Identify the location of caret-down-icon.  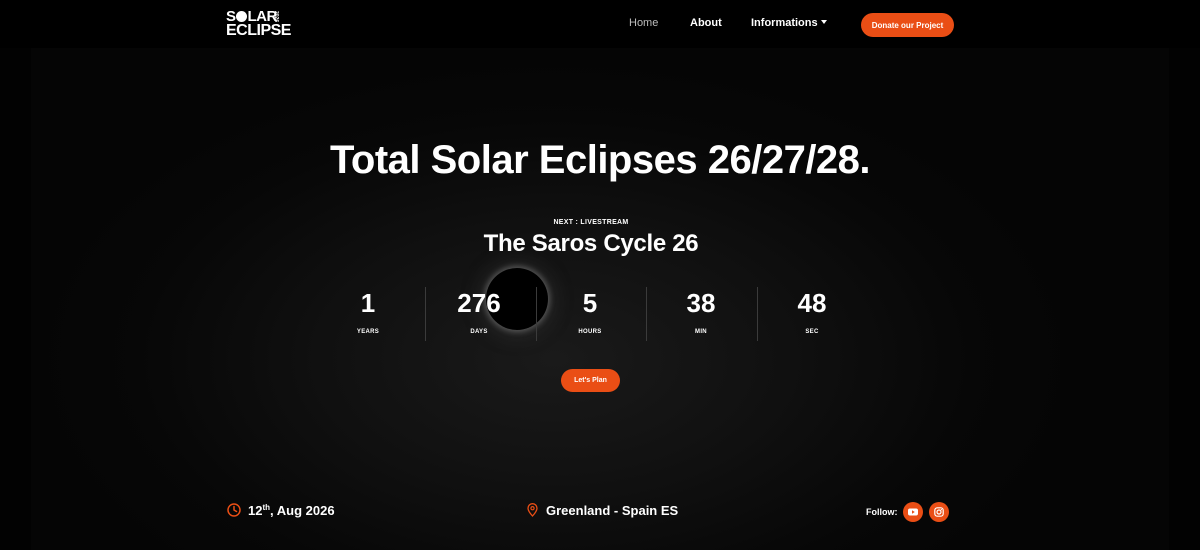
(823, 22).